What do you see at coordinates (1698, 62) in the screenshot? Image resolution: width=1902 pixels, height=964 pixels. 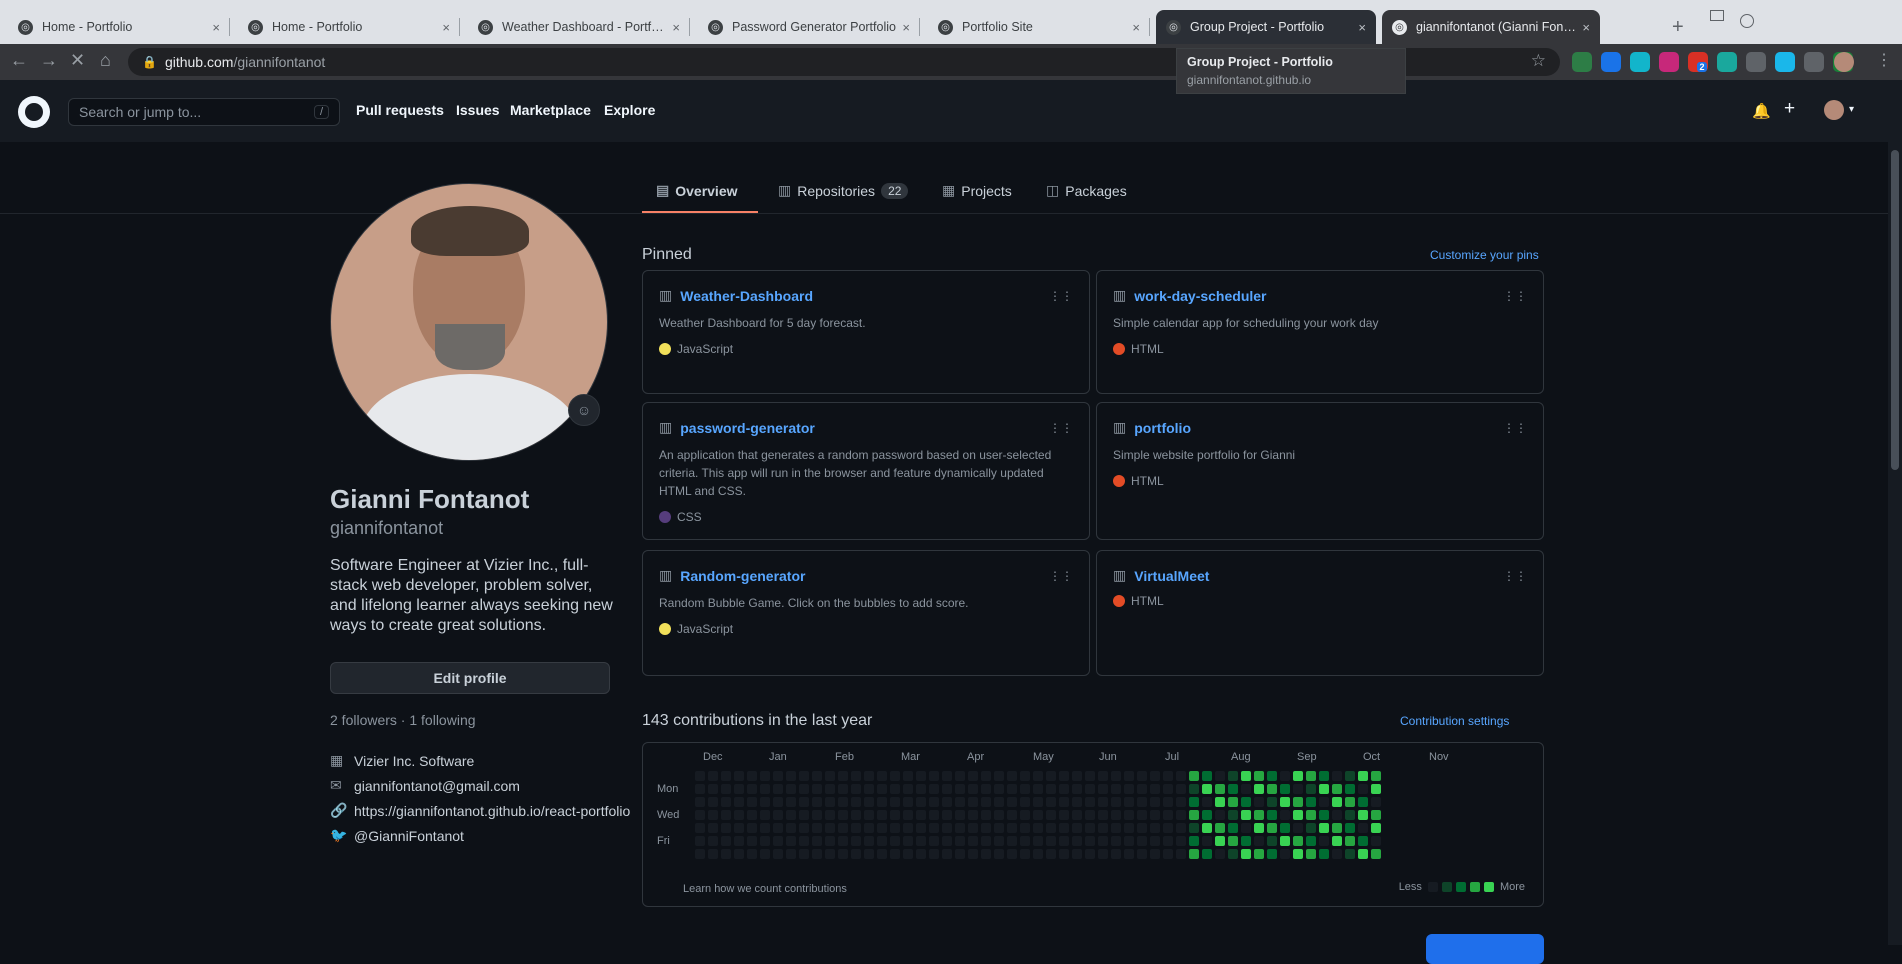 I see `badge-icon: 2` at bounding box center [1698, 62].